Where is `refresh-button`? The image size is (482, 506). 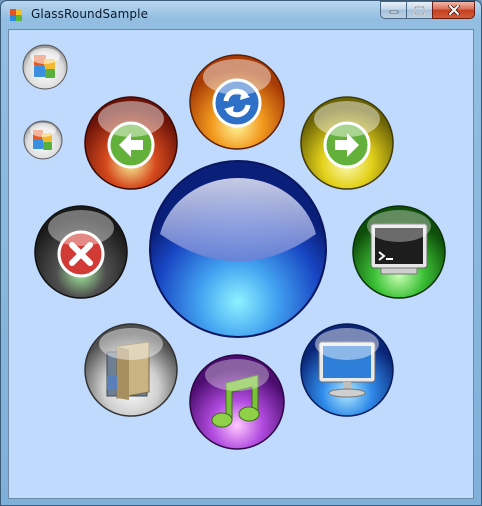 refresh-button is located at coordinates (237, 102).